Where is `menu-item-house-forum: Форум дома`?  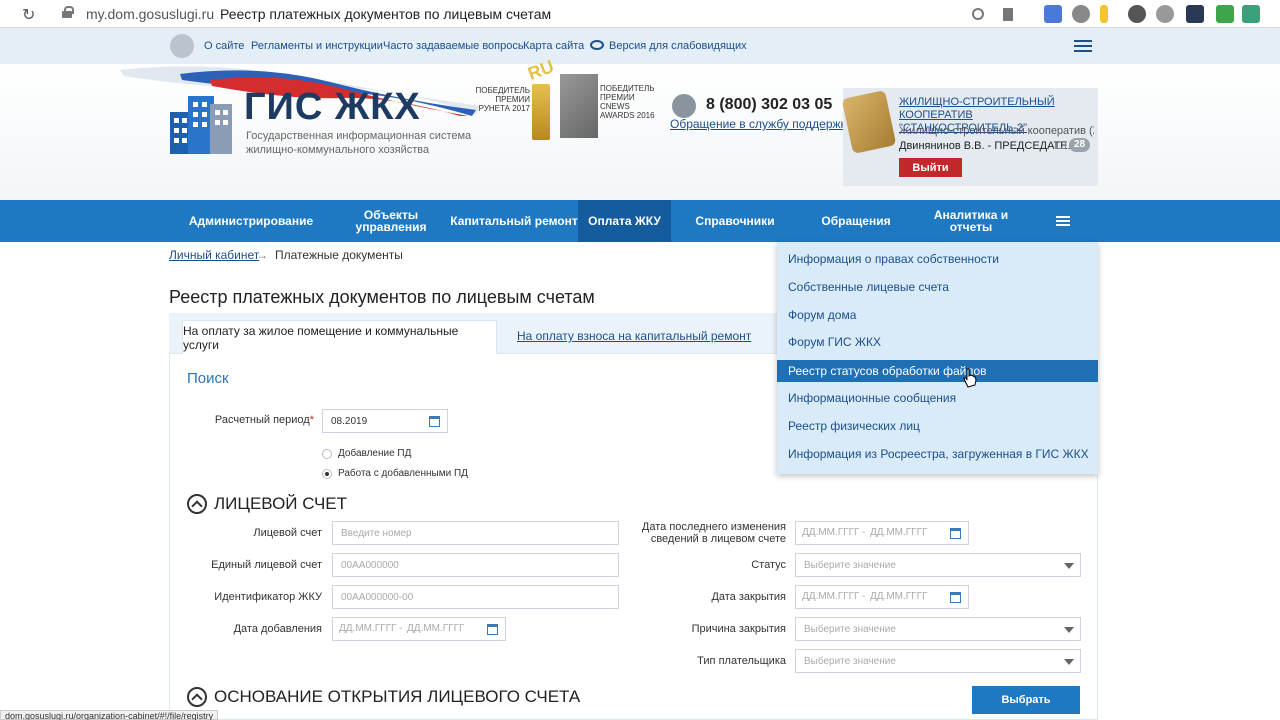
menu-item-house-forum: Форум дома is located at coordinates (937, 315).